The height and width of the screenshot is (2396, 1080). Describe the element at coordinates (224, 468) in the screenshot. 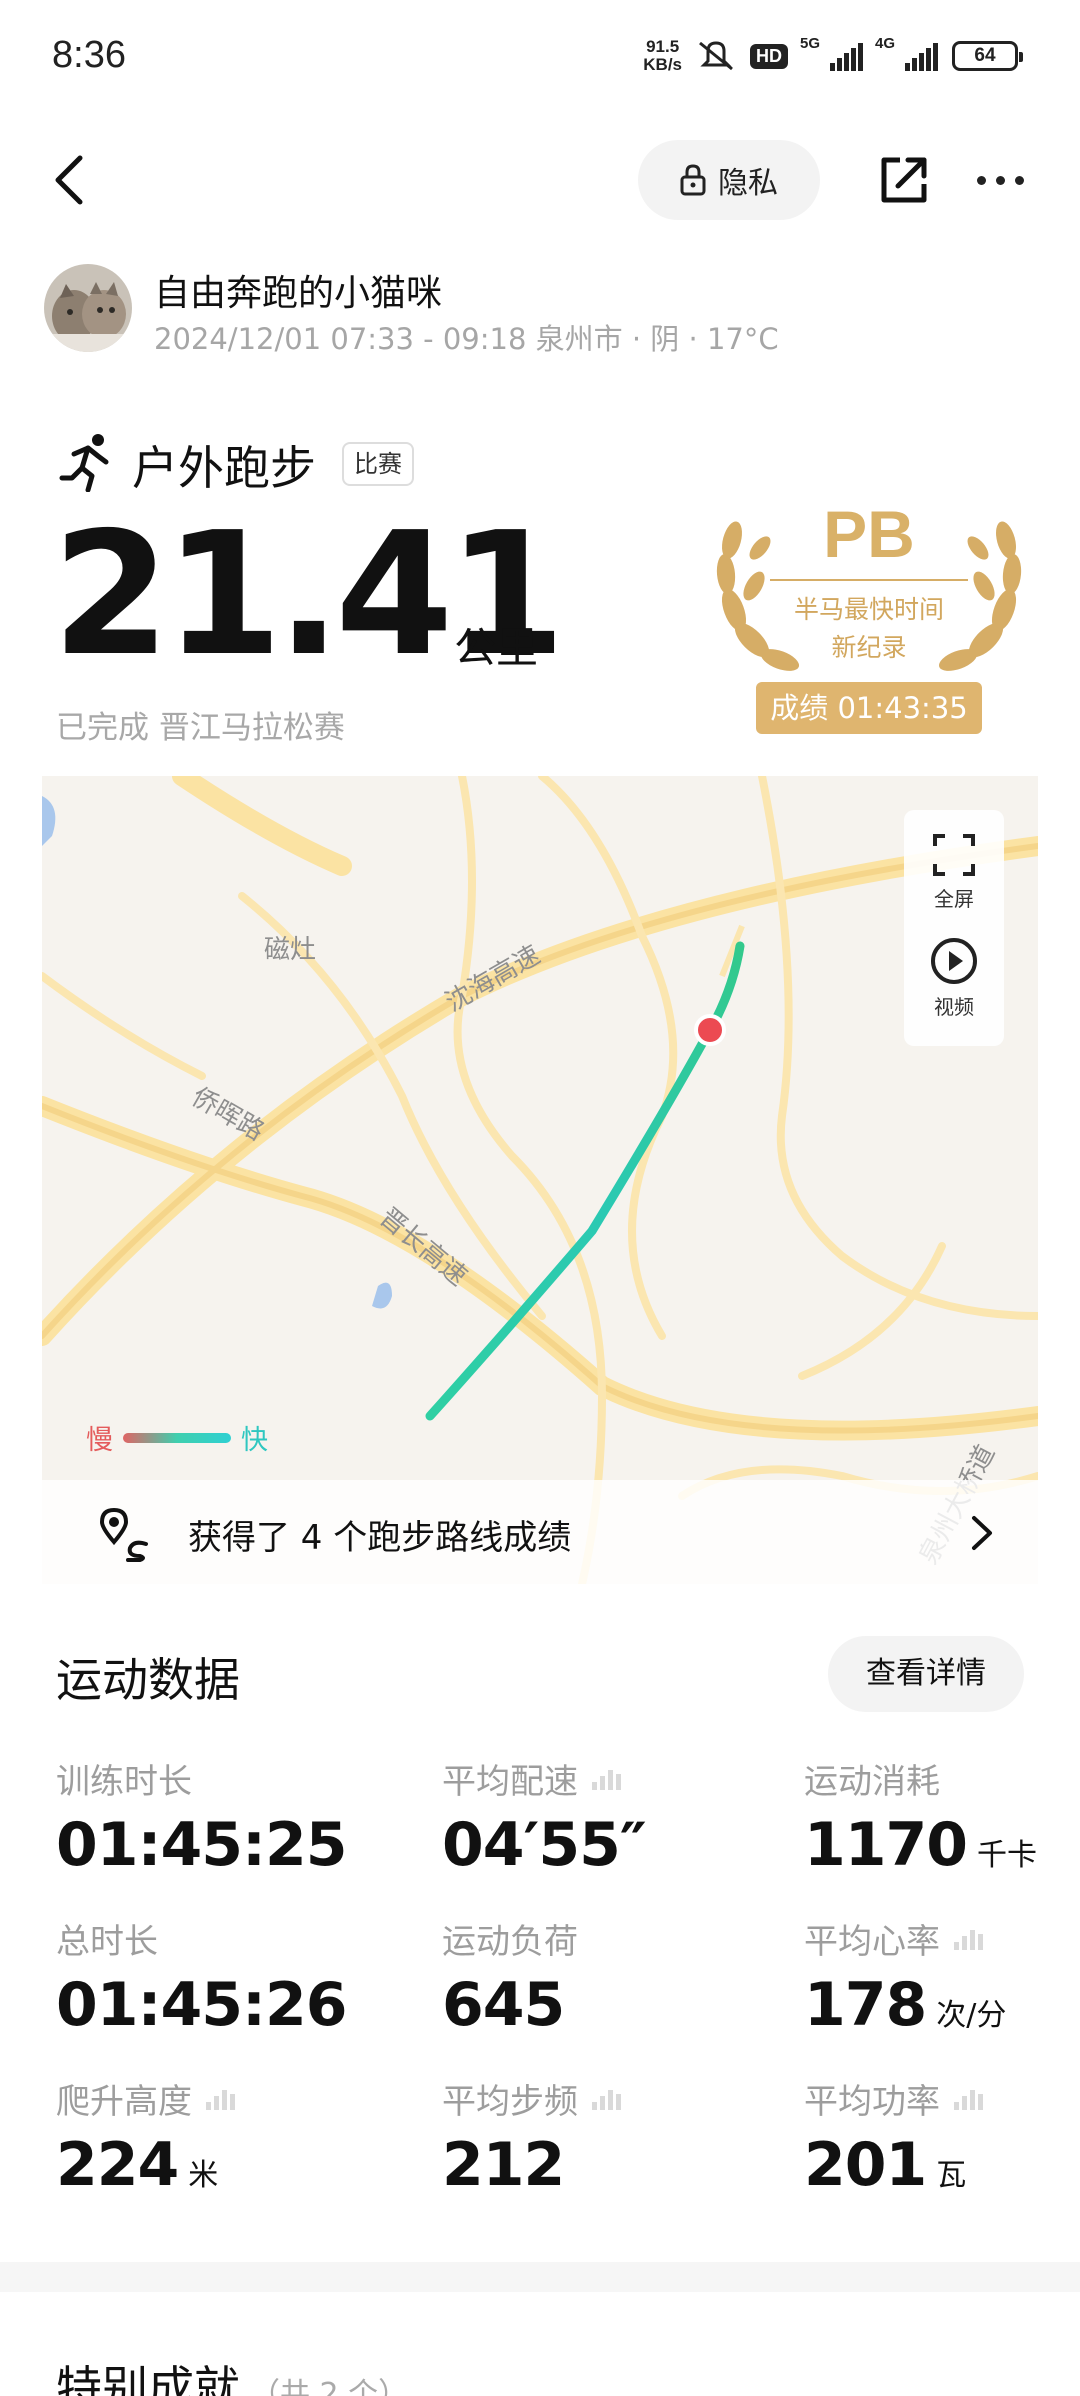

I see `activity-type: 户外跑步` at that location.